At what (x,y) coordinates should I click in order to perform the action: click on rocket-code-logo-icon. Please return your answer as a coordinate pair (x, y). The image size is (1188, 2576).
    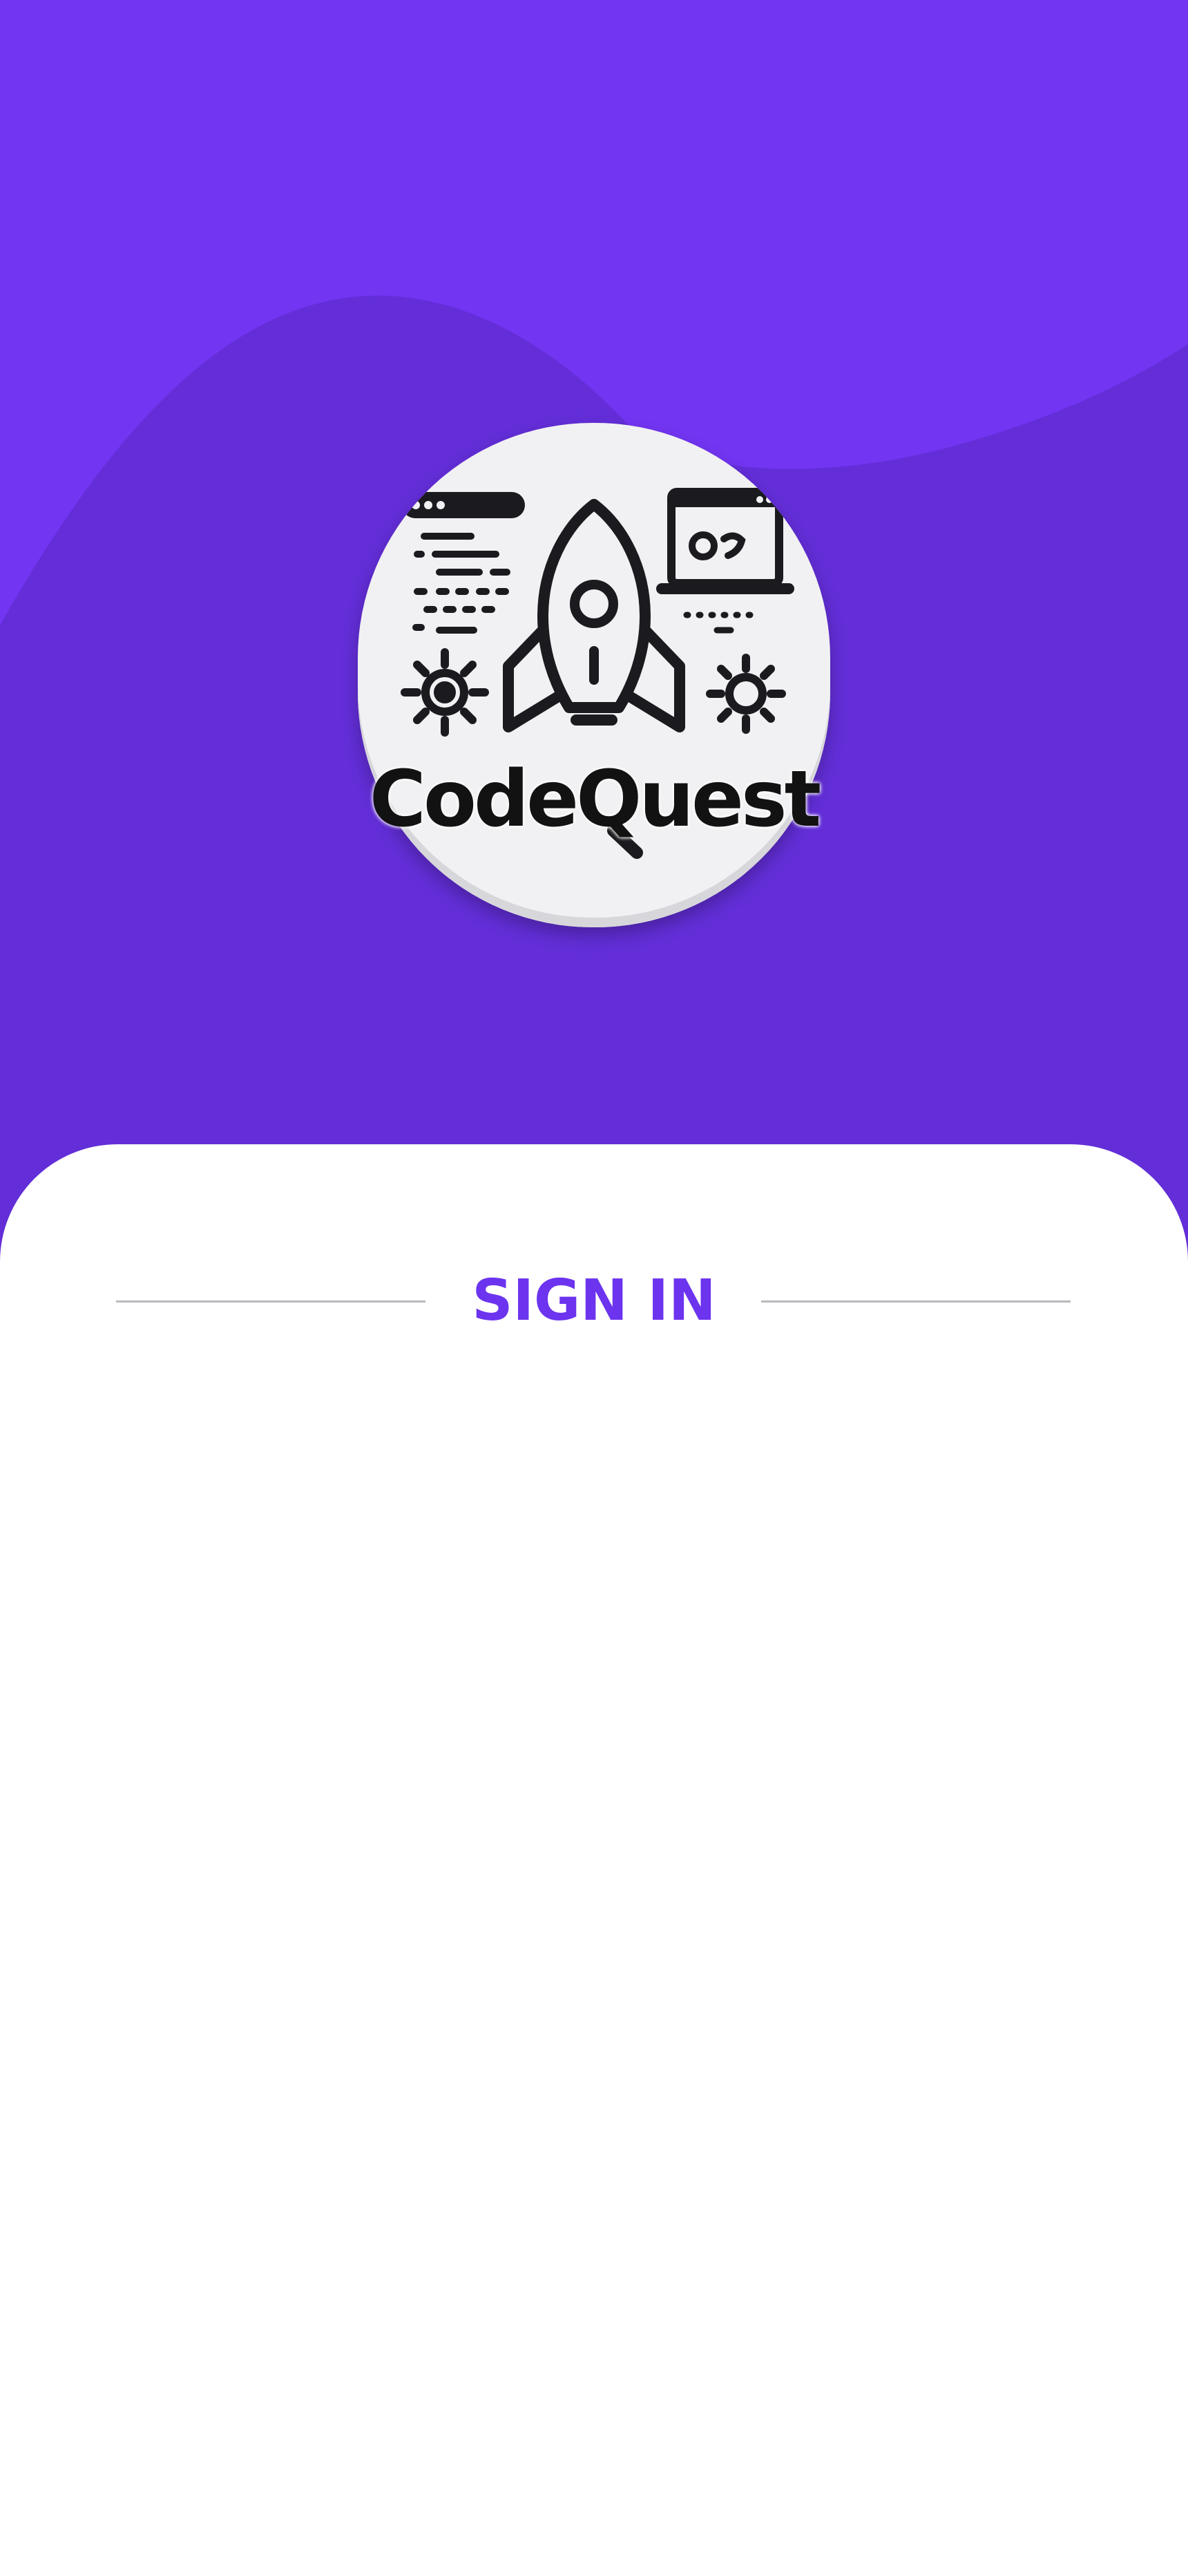
    Looking at the image, I should click on (597, 673).